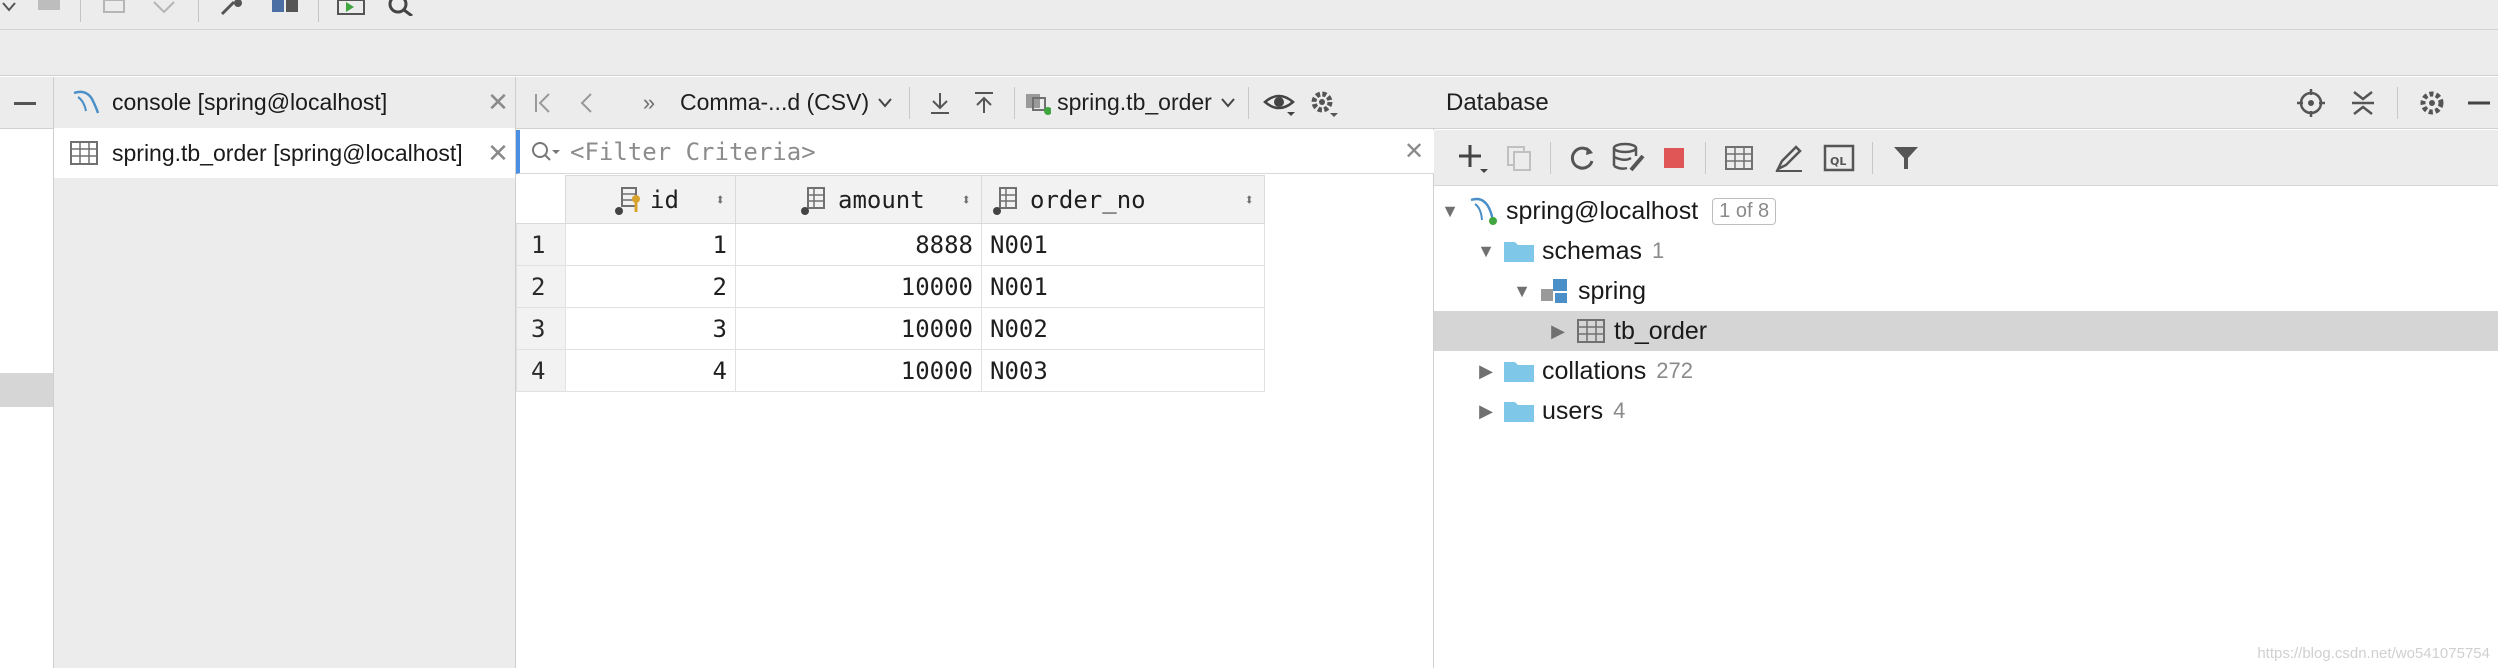 The height and width of the screenshot is (668, 2498). I want to click on filter-search-icon, so click(546, 152).